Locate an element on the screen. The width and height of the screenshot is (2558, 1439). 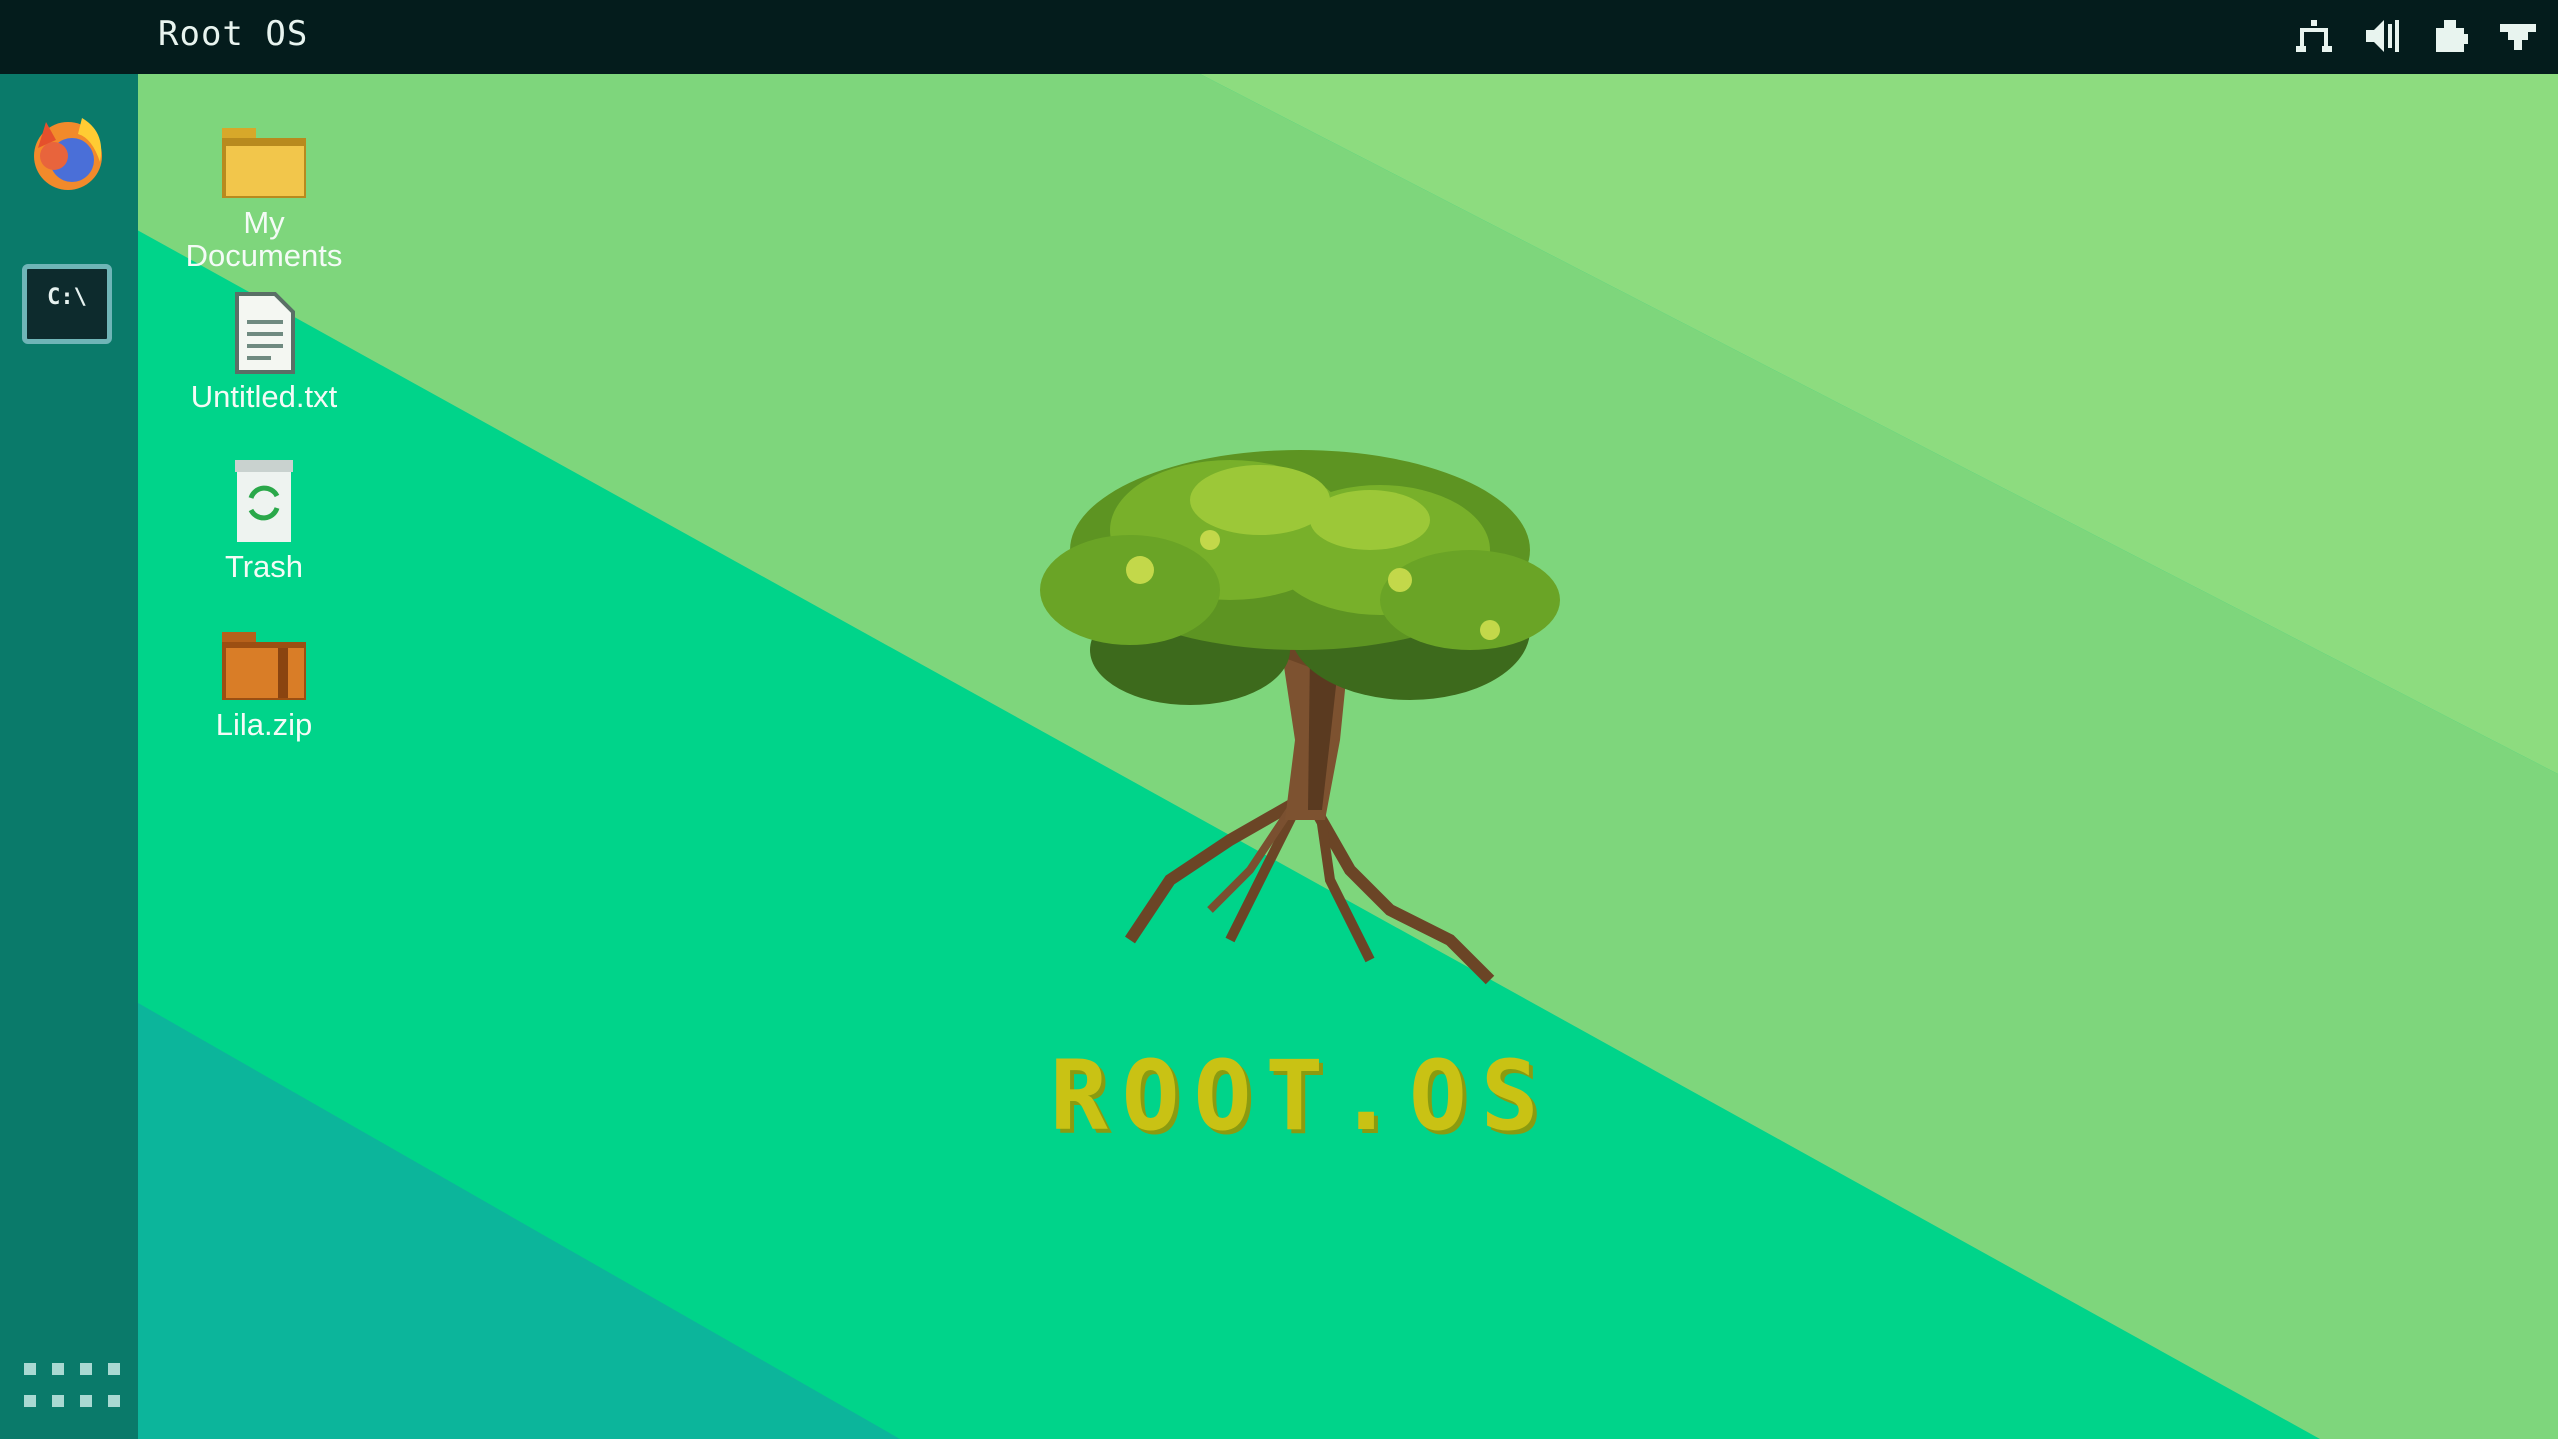
system-tray is located at coordinates (2416, 36).